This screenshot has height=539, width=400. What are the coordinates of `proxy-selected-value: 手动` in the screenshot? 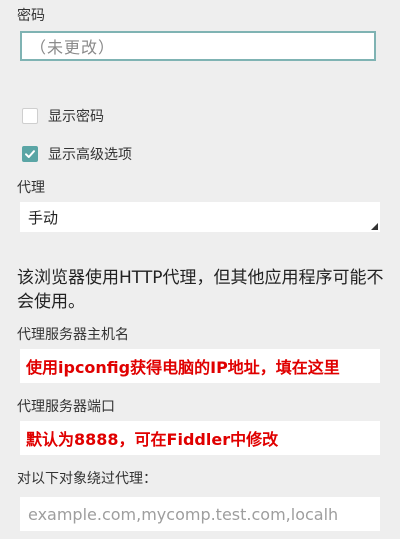 It's located at (43, 217).